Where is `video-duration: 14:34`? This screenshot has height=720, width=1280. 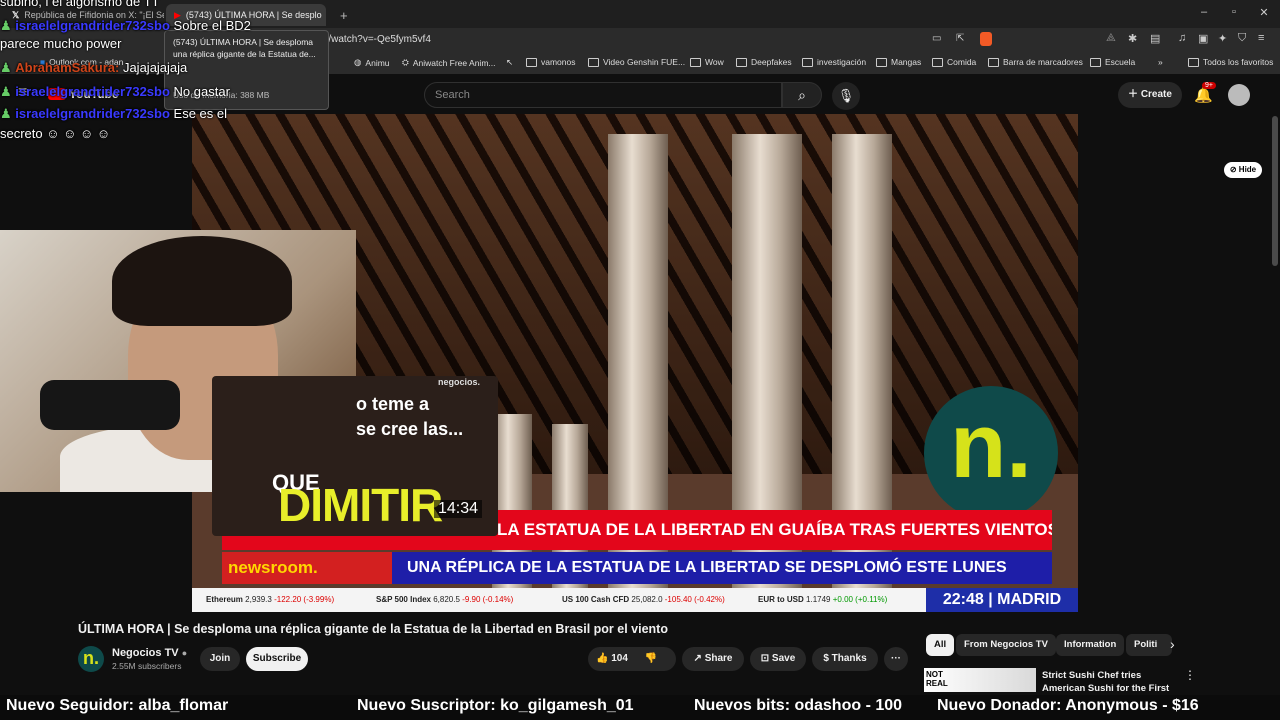 video-duration: 14:34 is located at coordinates (458, 509).